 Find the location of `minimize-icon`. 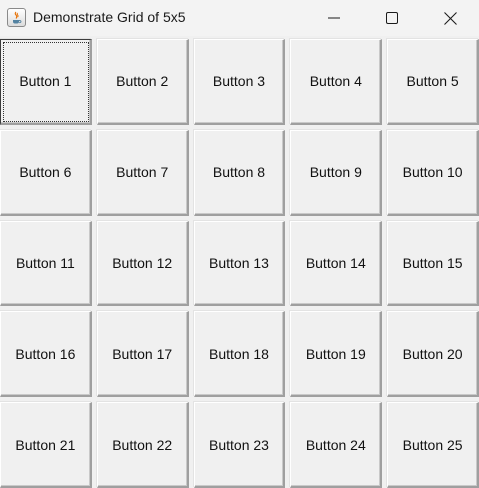

minimize-icon is located at coordinates (334, 18).